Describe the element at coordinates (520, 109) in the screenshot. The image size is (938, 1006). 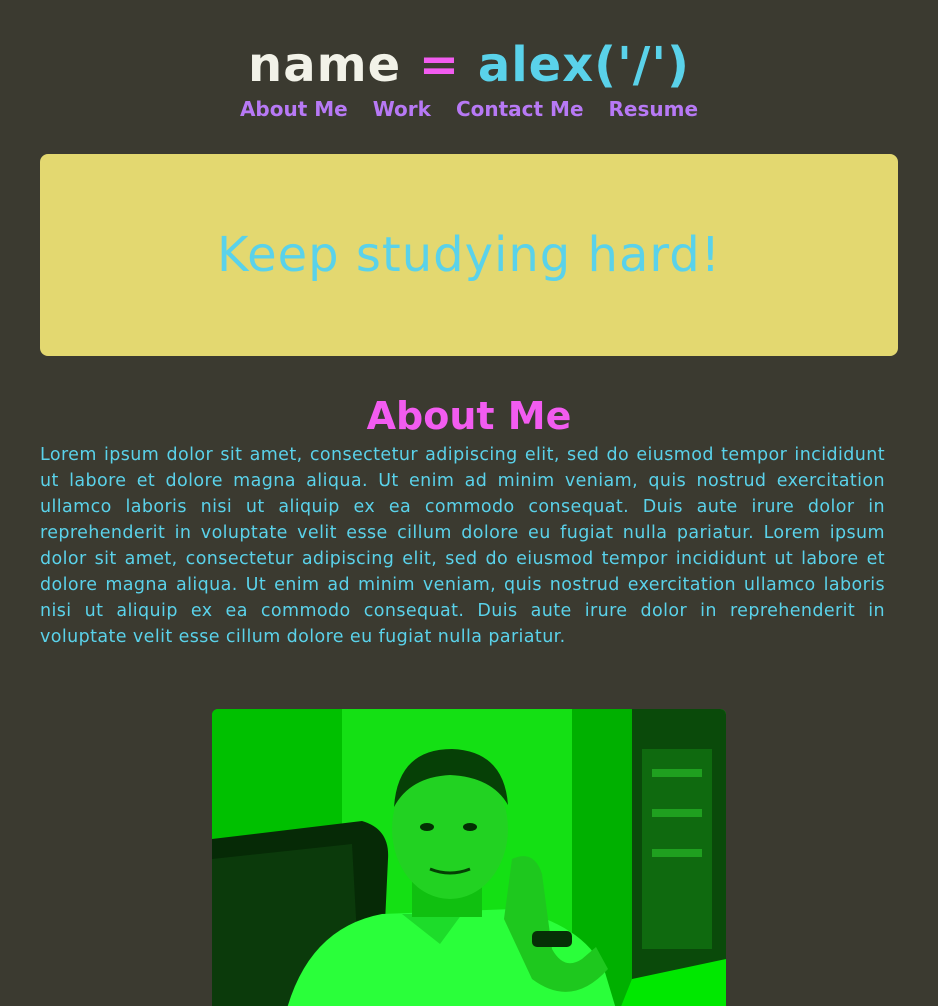
I see `nav-link-contact-me: Contact Me` at that location.